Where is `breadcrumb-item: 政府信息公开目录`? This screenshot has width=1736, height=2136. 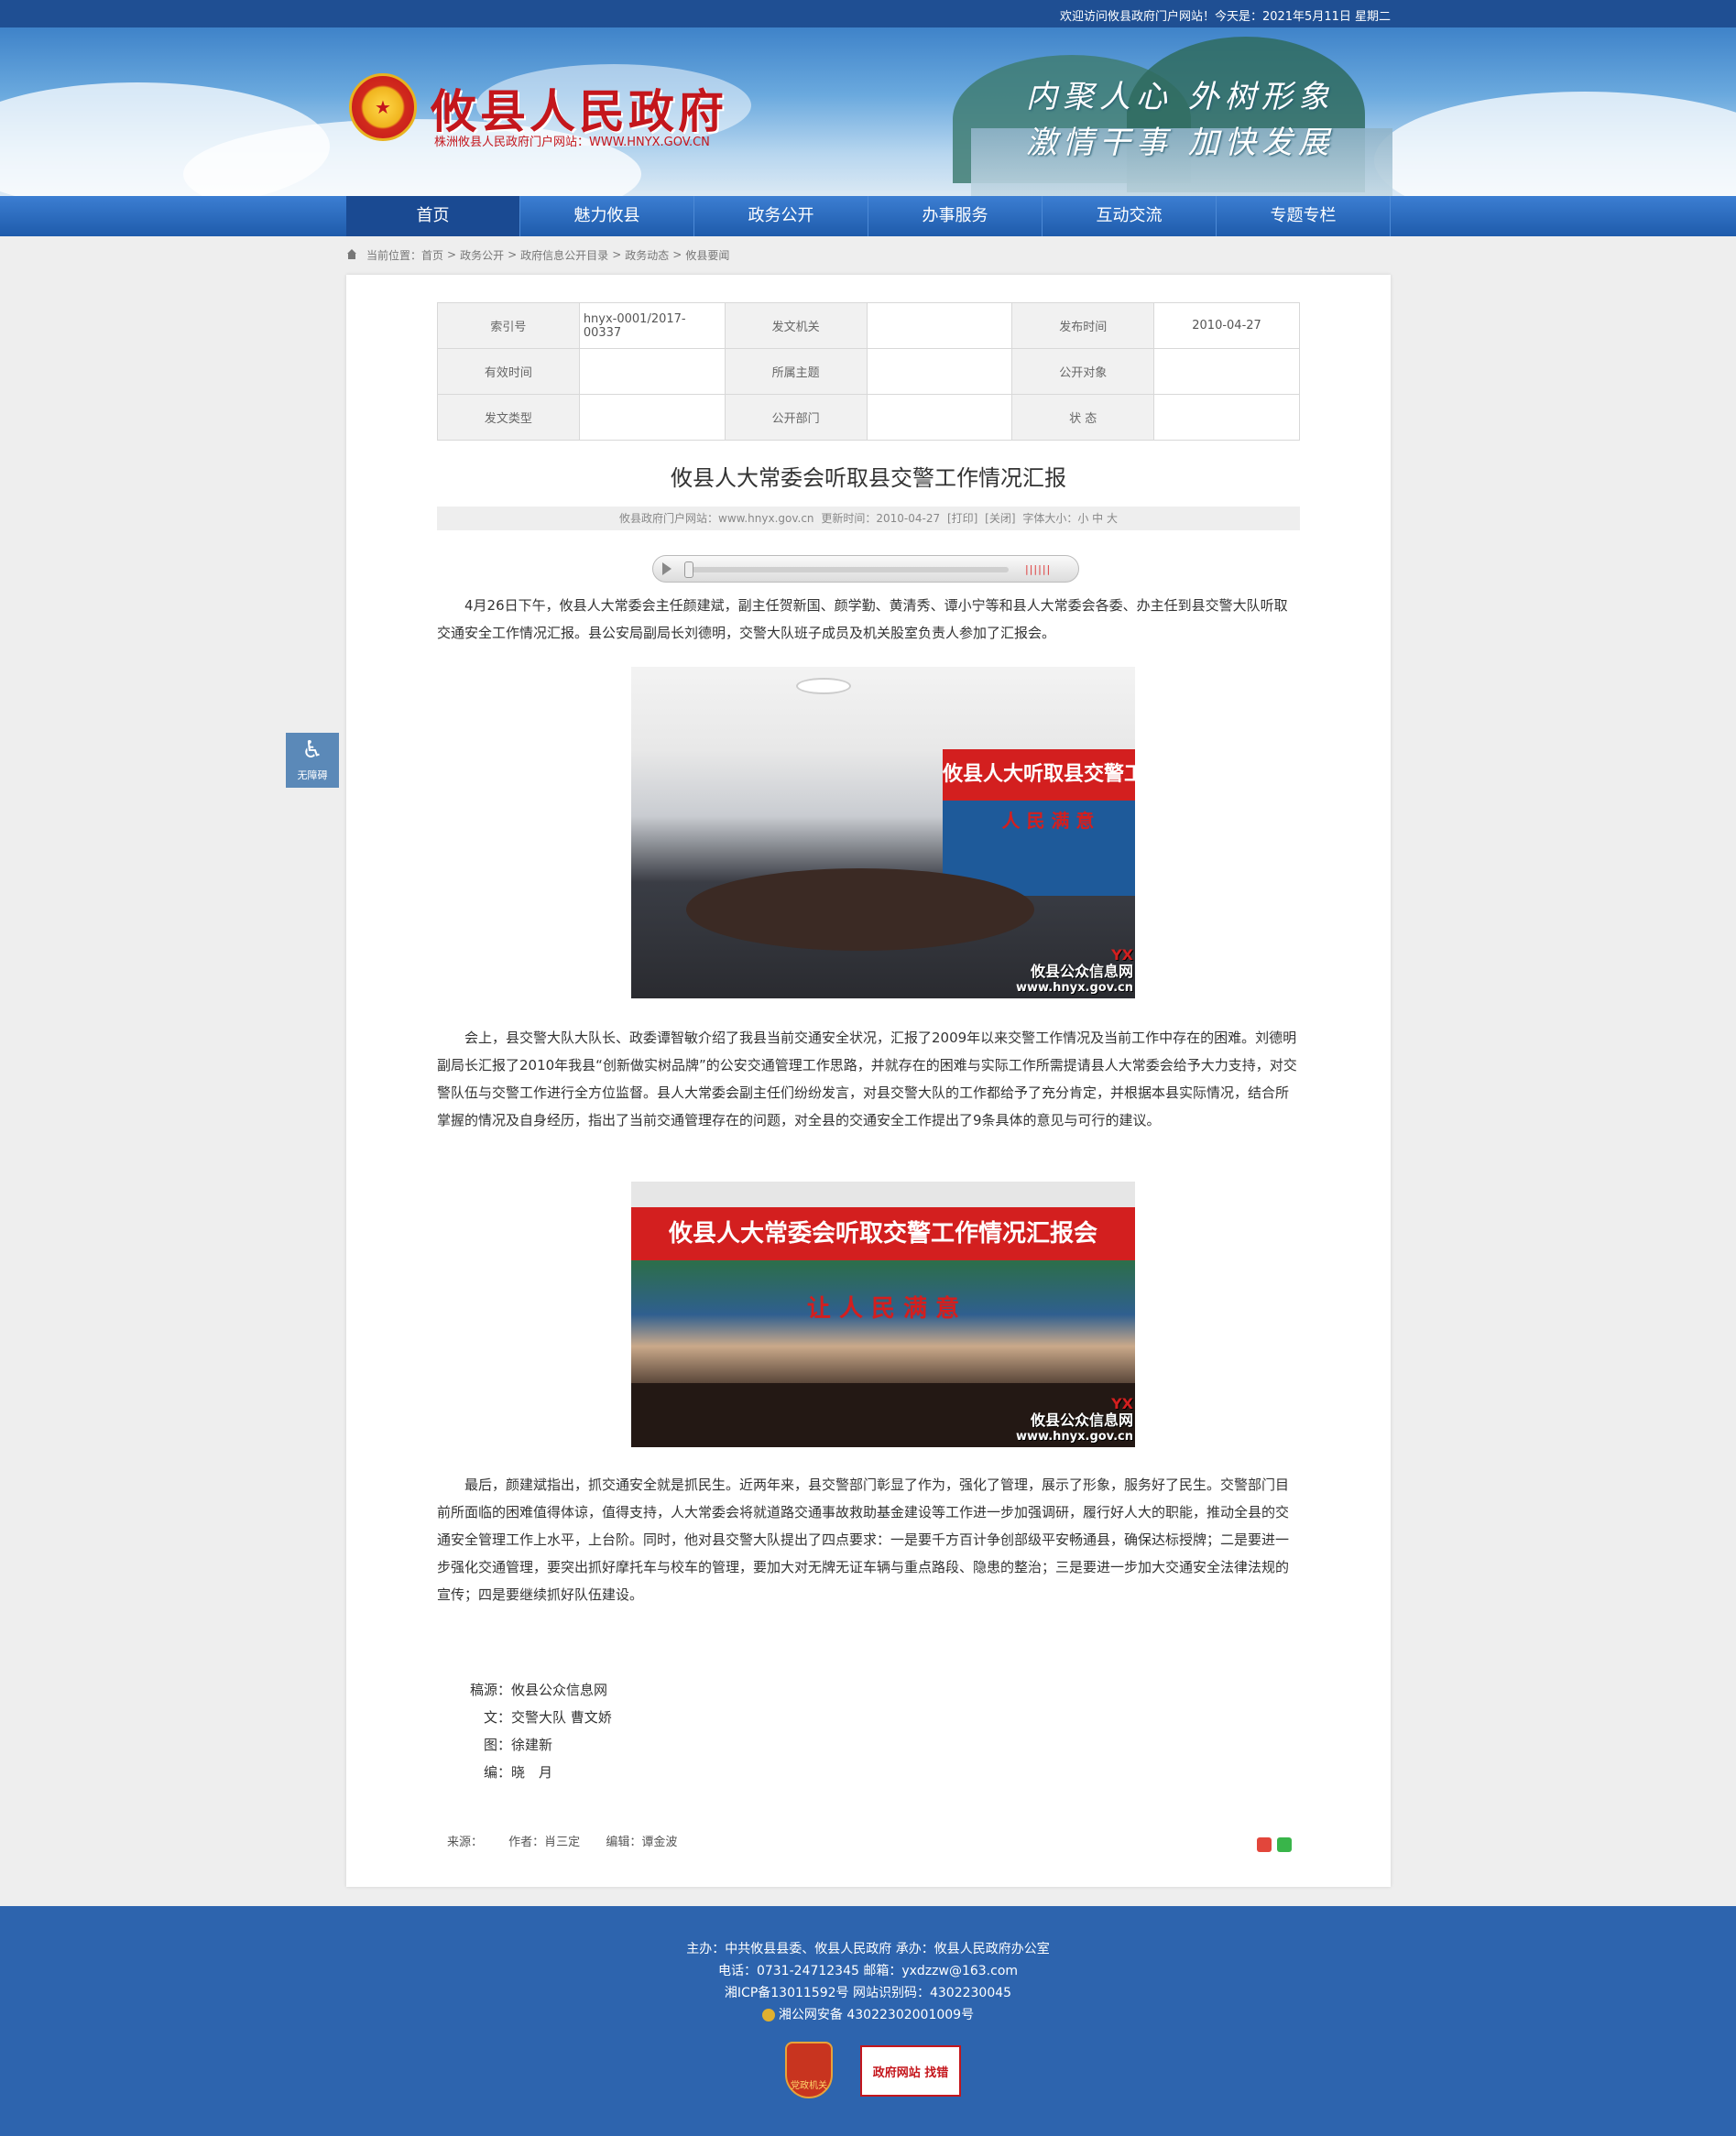 breadcrumb-item: 政府信息公开目录 is located at coordinates (564, 255).